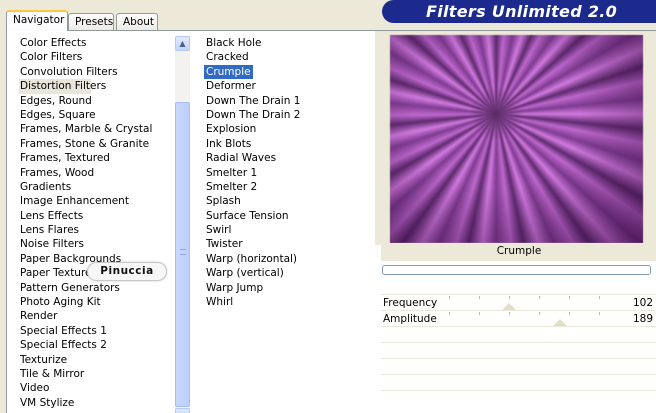 The width and height of the screenshot is (656, 413). Describe the element at coordinates (231, 129) in the screenshot. I see `filter-item: Explosion` at that location.